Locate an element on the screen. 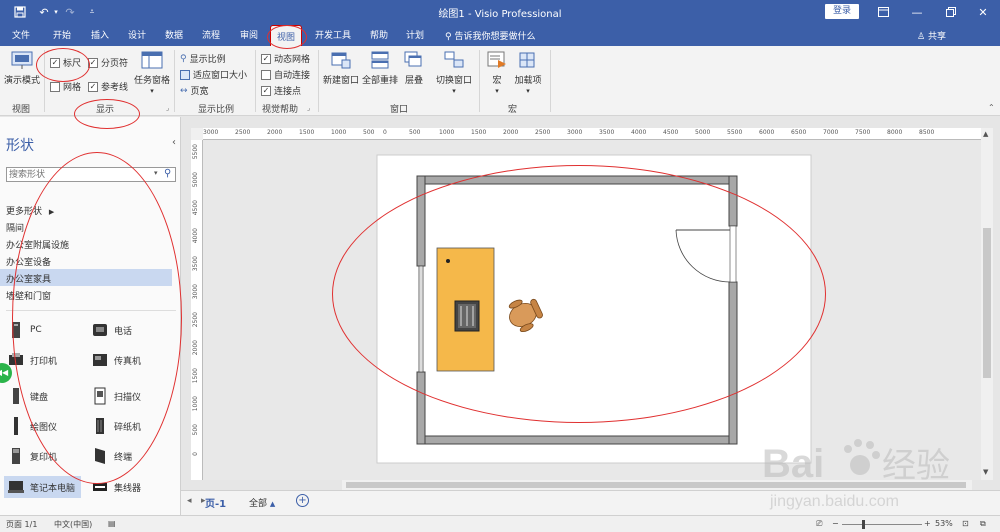 This screenshot has width=1000, height=532. shape-copier: 复印机 is located at coordinates (32, 456).